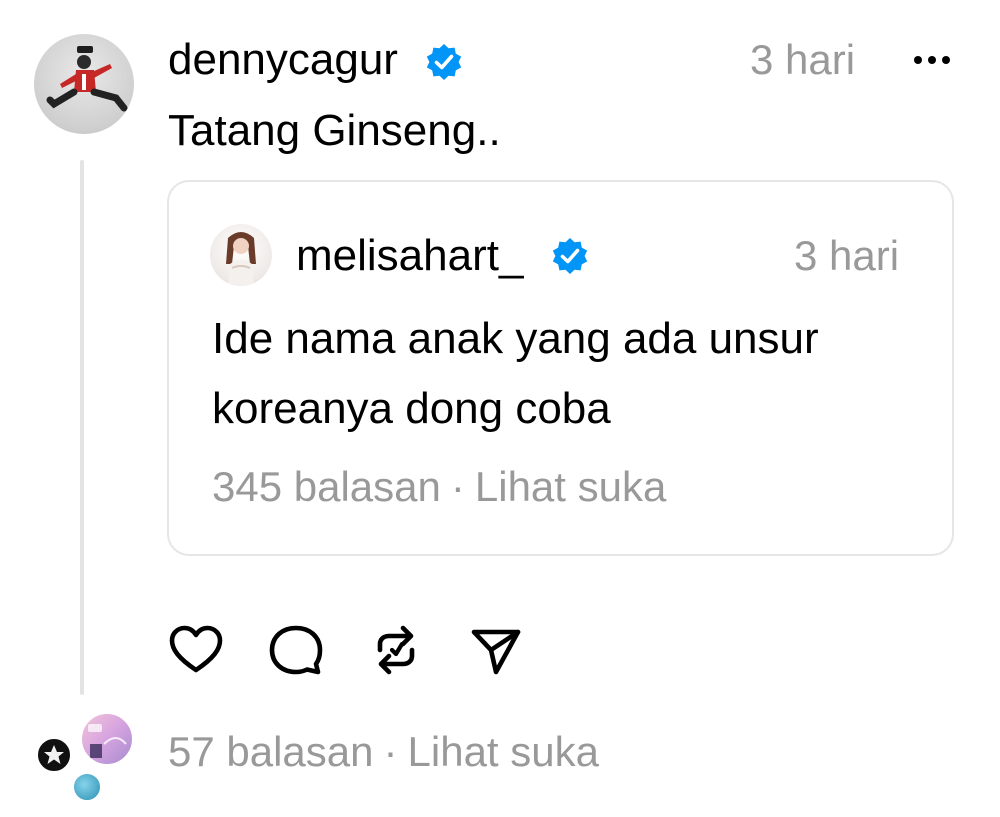 This screenshot has width=1000, height=817. Describe the element at coordinates (326, 486) in the screenshot. I see `quoted-replies-link: 345 balasan` at that location.